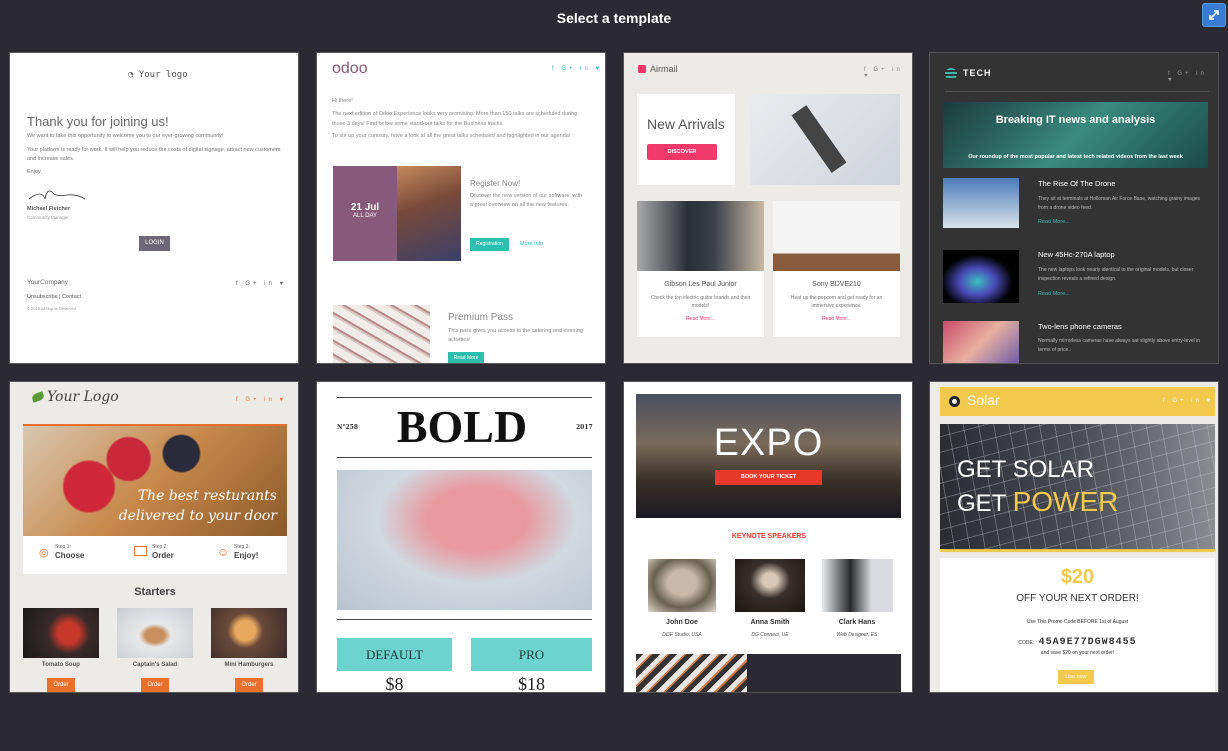 Image resolution: width=1228 pixels, height=751 pixels. What do you see at coordinates (824, 673) in the screenshot?
I see `dark-block` at bounding box center [824, 673].